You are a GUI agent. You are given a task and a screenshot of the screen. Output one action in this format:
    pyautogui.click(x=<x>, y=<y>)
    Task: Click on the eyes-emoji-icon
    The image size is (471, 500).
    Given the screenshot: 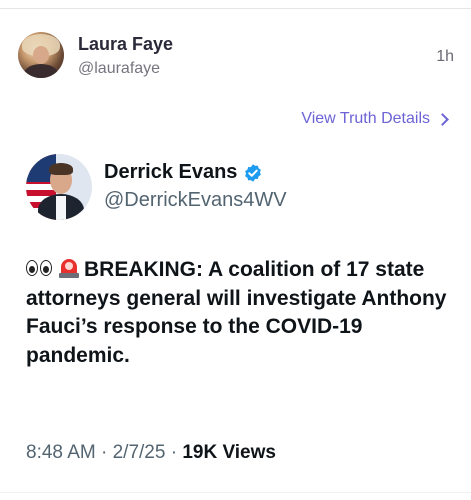 What is the action you would take?
    pyautogui.click(x=40, y=268)
    